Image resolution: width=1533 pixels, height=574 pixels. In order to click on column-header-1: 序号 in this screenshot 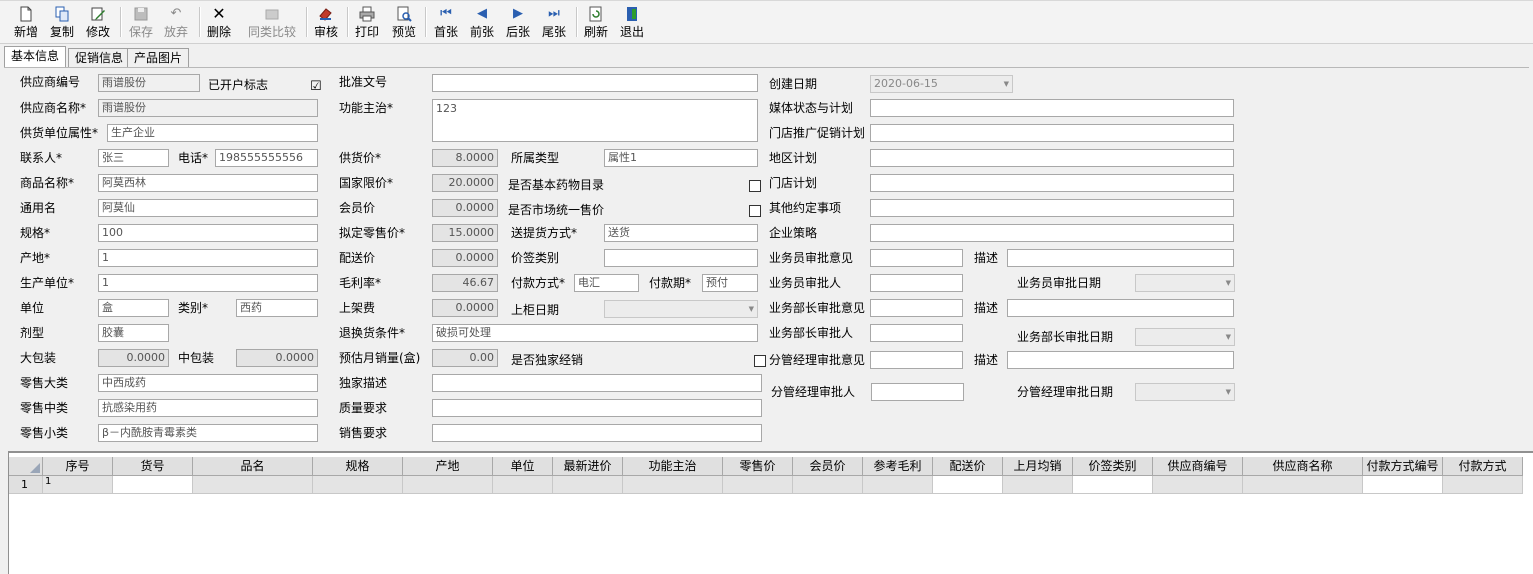, I will do `click(78, 466)`.